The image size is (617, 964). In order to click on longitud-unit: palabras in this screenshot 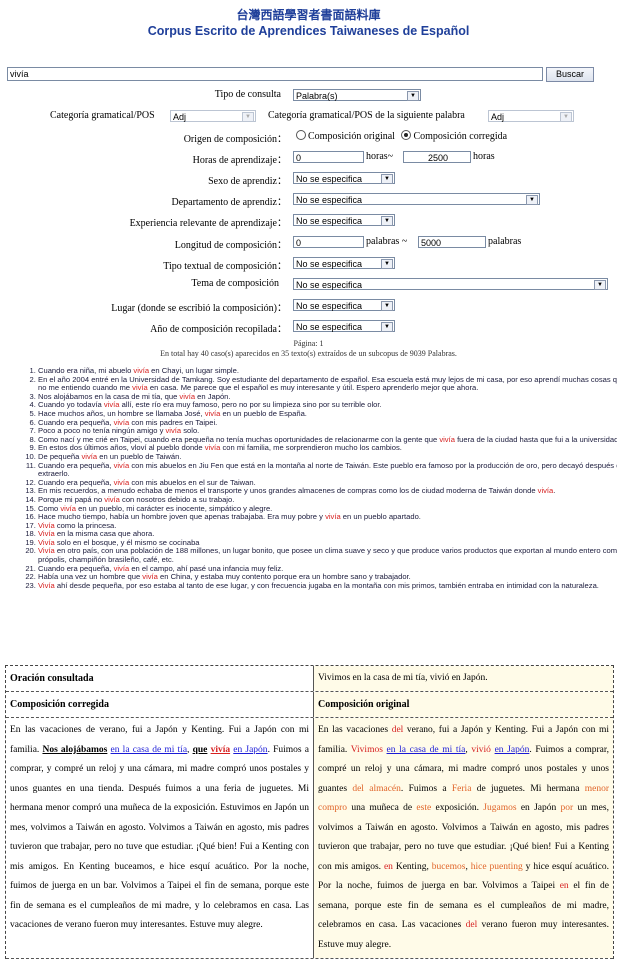, I will do `click(505, 241)`.